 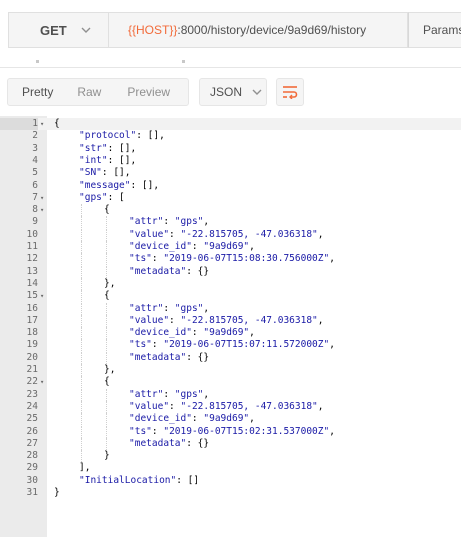 What do you see at coordinates (110, 369) in the screenshot?
I see `json-punctuation-token: },` at bounding box center [110, 369].